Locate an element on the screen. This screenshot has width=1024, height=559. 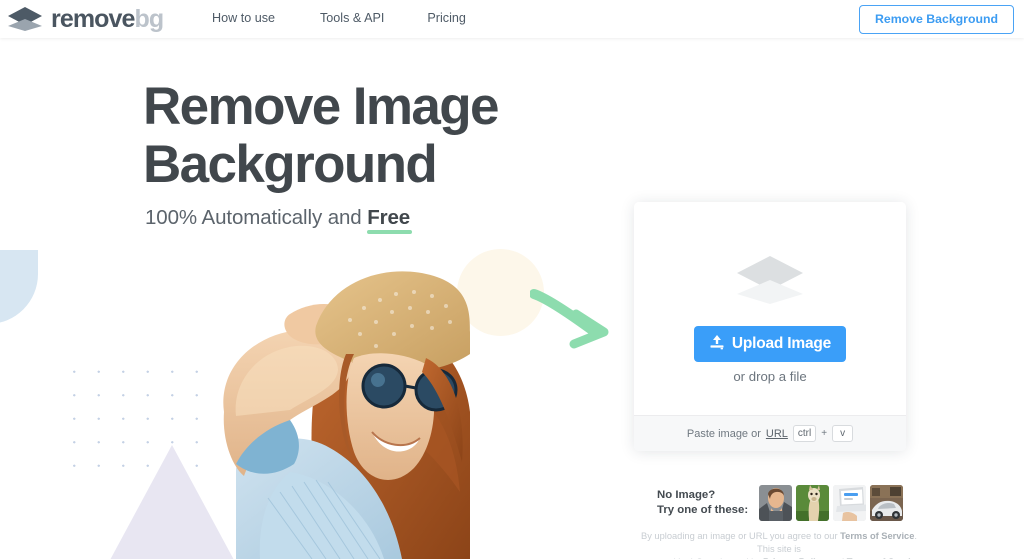
paste-label: Paste image or is located at coordinates (723, 433).